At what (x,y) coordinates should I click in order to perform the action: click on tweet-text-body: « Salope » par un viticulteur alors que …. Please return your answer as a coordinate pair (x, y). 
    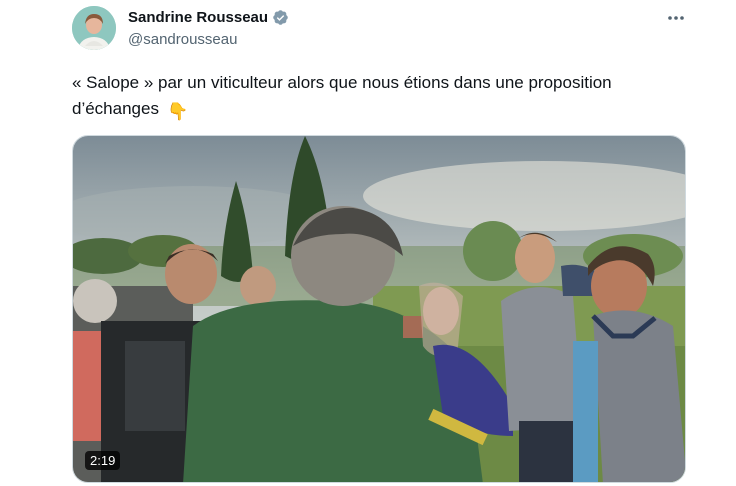
    Looking at the image, I should click on (342, 95).